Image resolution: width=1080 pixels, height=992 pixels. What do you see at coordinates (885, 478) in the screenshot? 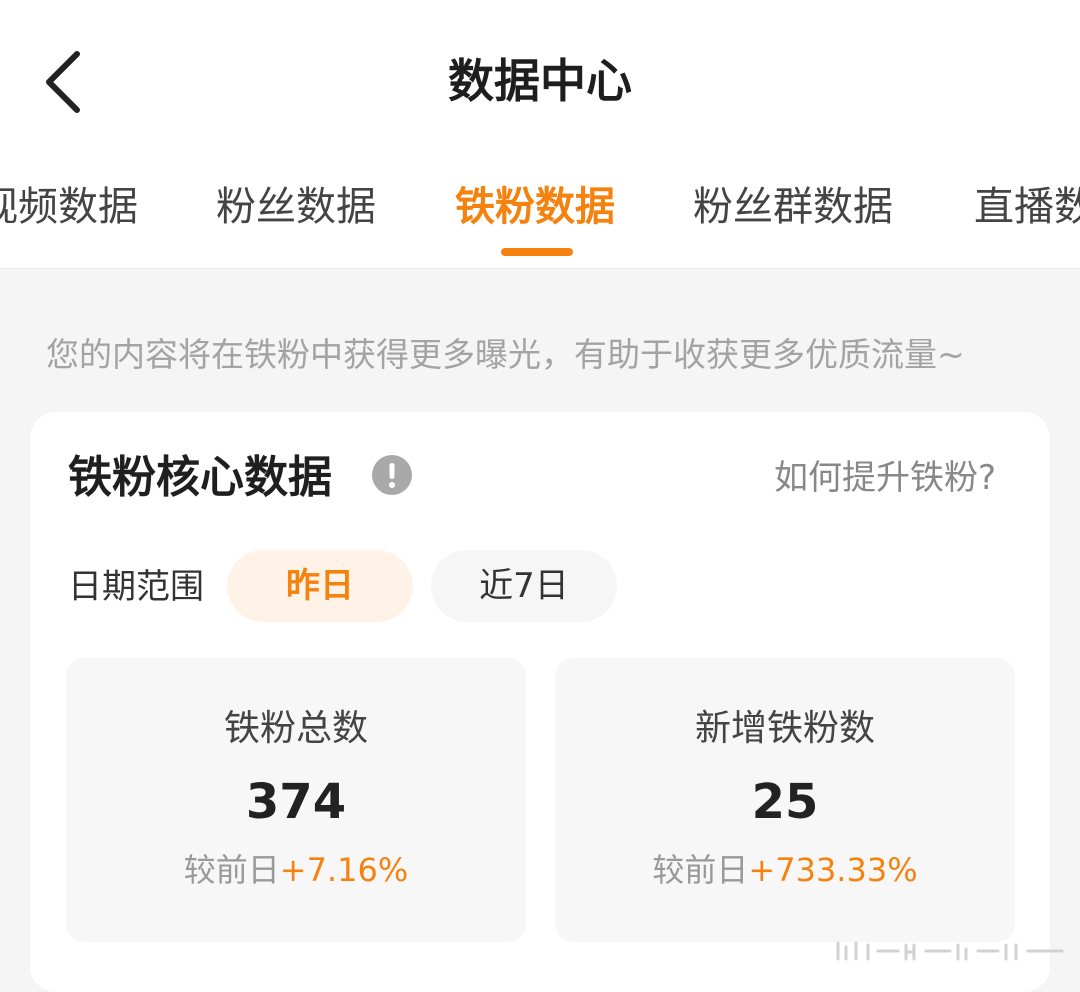
I see `how-to-improve-link: 如何提升铁粉?` at bounding box center [885, 478].